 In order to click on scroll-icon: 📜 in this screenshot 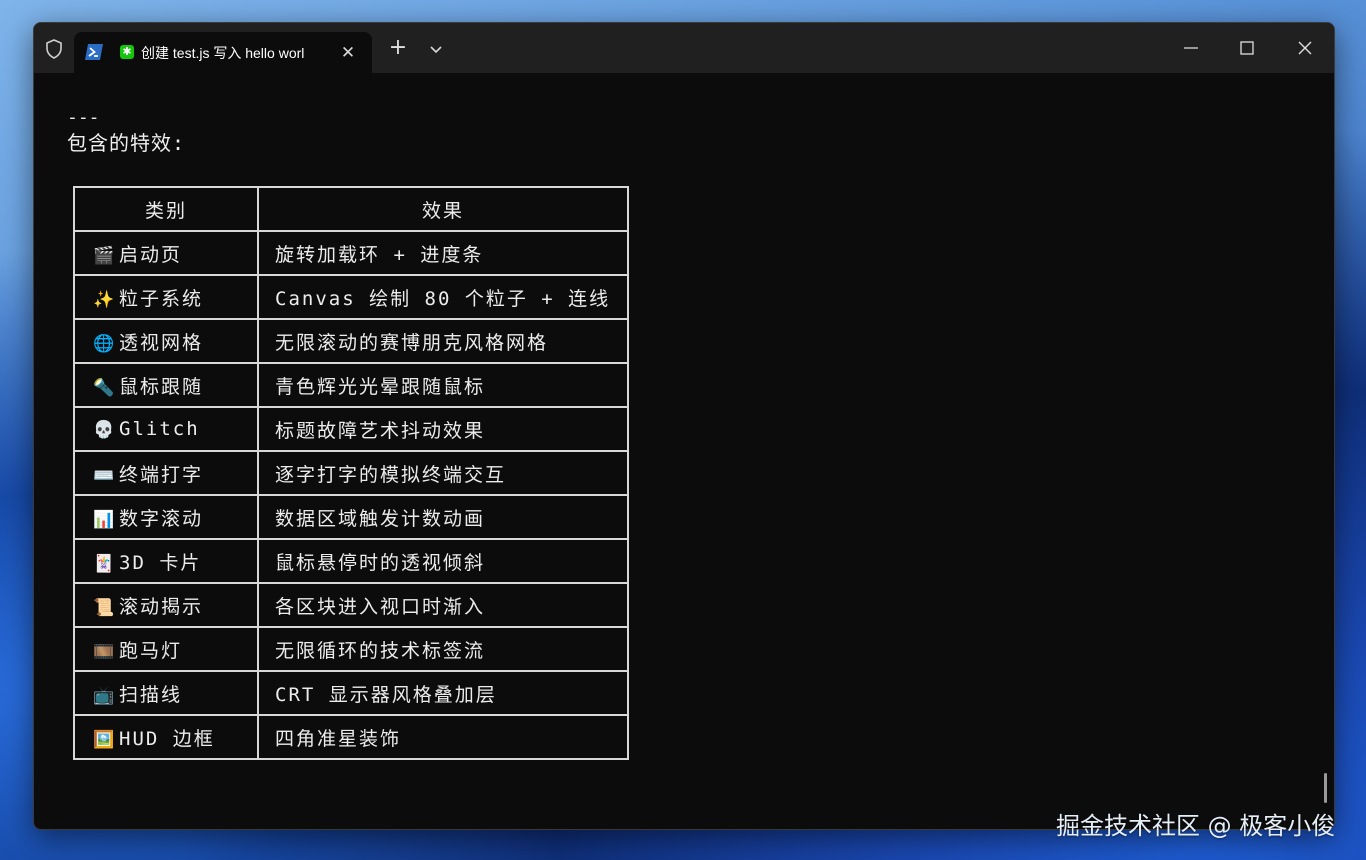, I will do `click(104, 607)`.